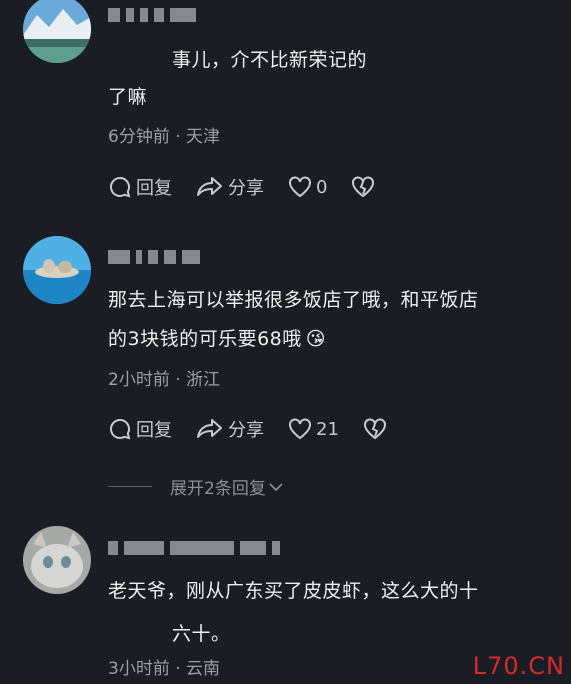 This screenshot has height=684, width=571. I want to click on comment-meta: 6分钟前 · 天津, so click(164, 137).